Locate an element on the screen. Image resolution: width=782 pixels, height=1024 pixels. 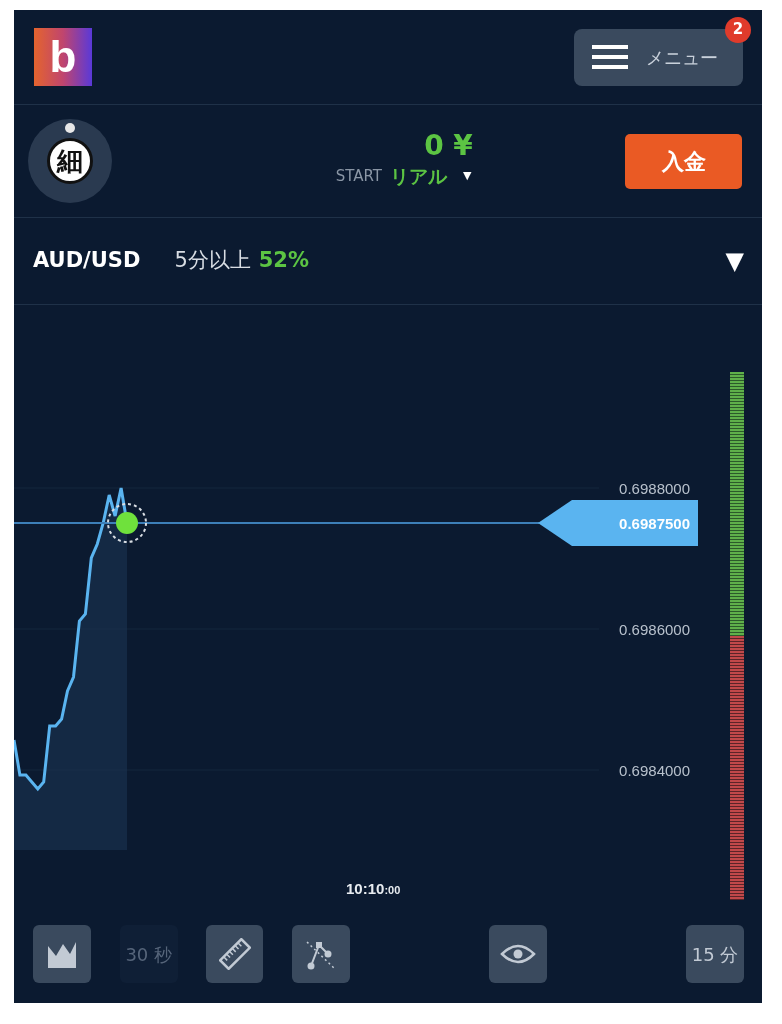
logo: b is located at coordinates (63, 57).